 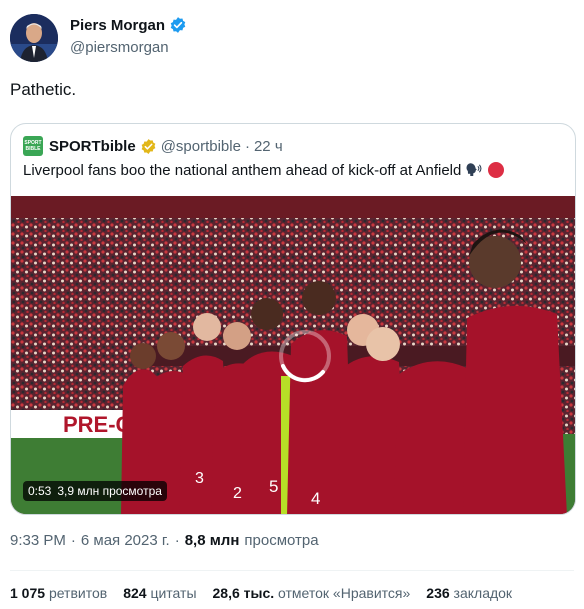 I want to click on tweet-text: Pathetic., so click(x=43, y=89).